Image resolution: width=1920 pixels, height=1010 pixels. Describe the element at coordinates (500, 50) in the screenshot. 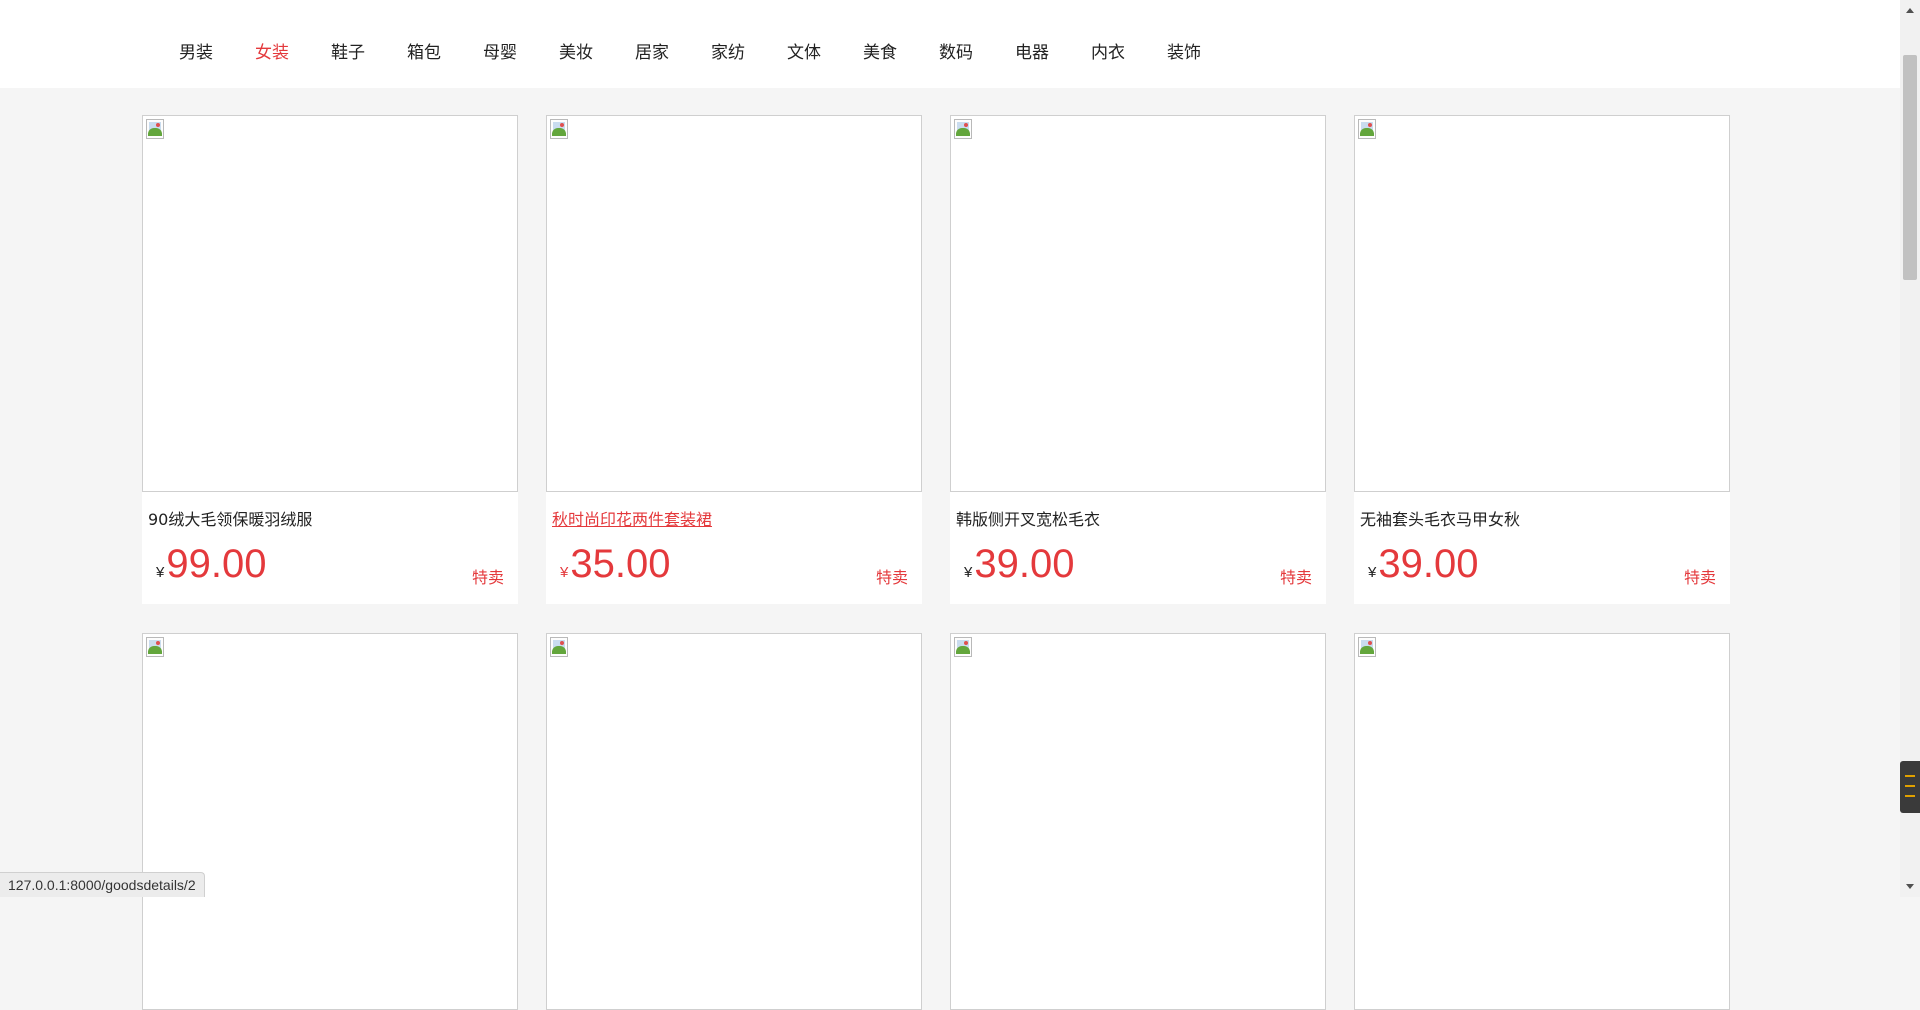

I see `nav-item-baby: 母婴` at that location.